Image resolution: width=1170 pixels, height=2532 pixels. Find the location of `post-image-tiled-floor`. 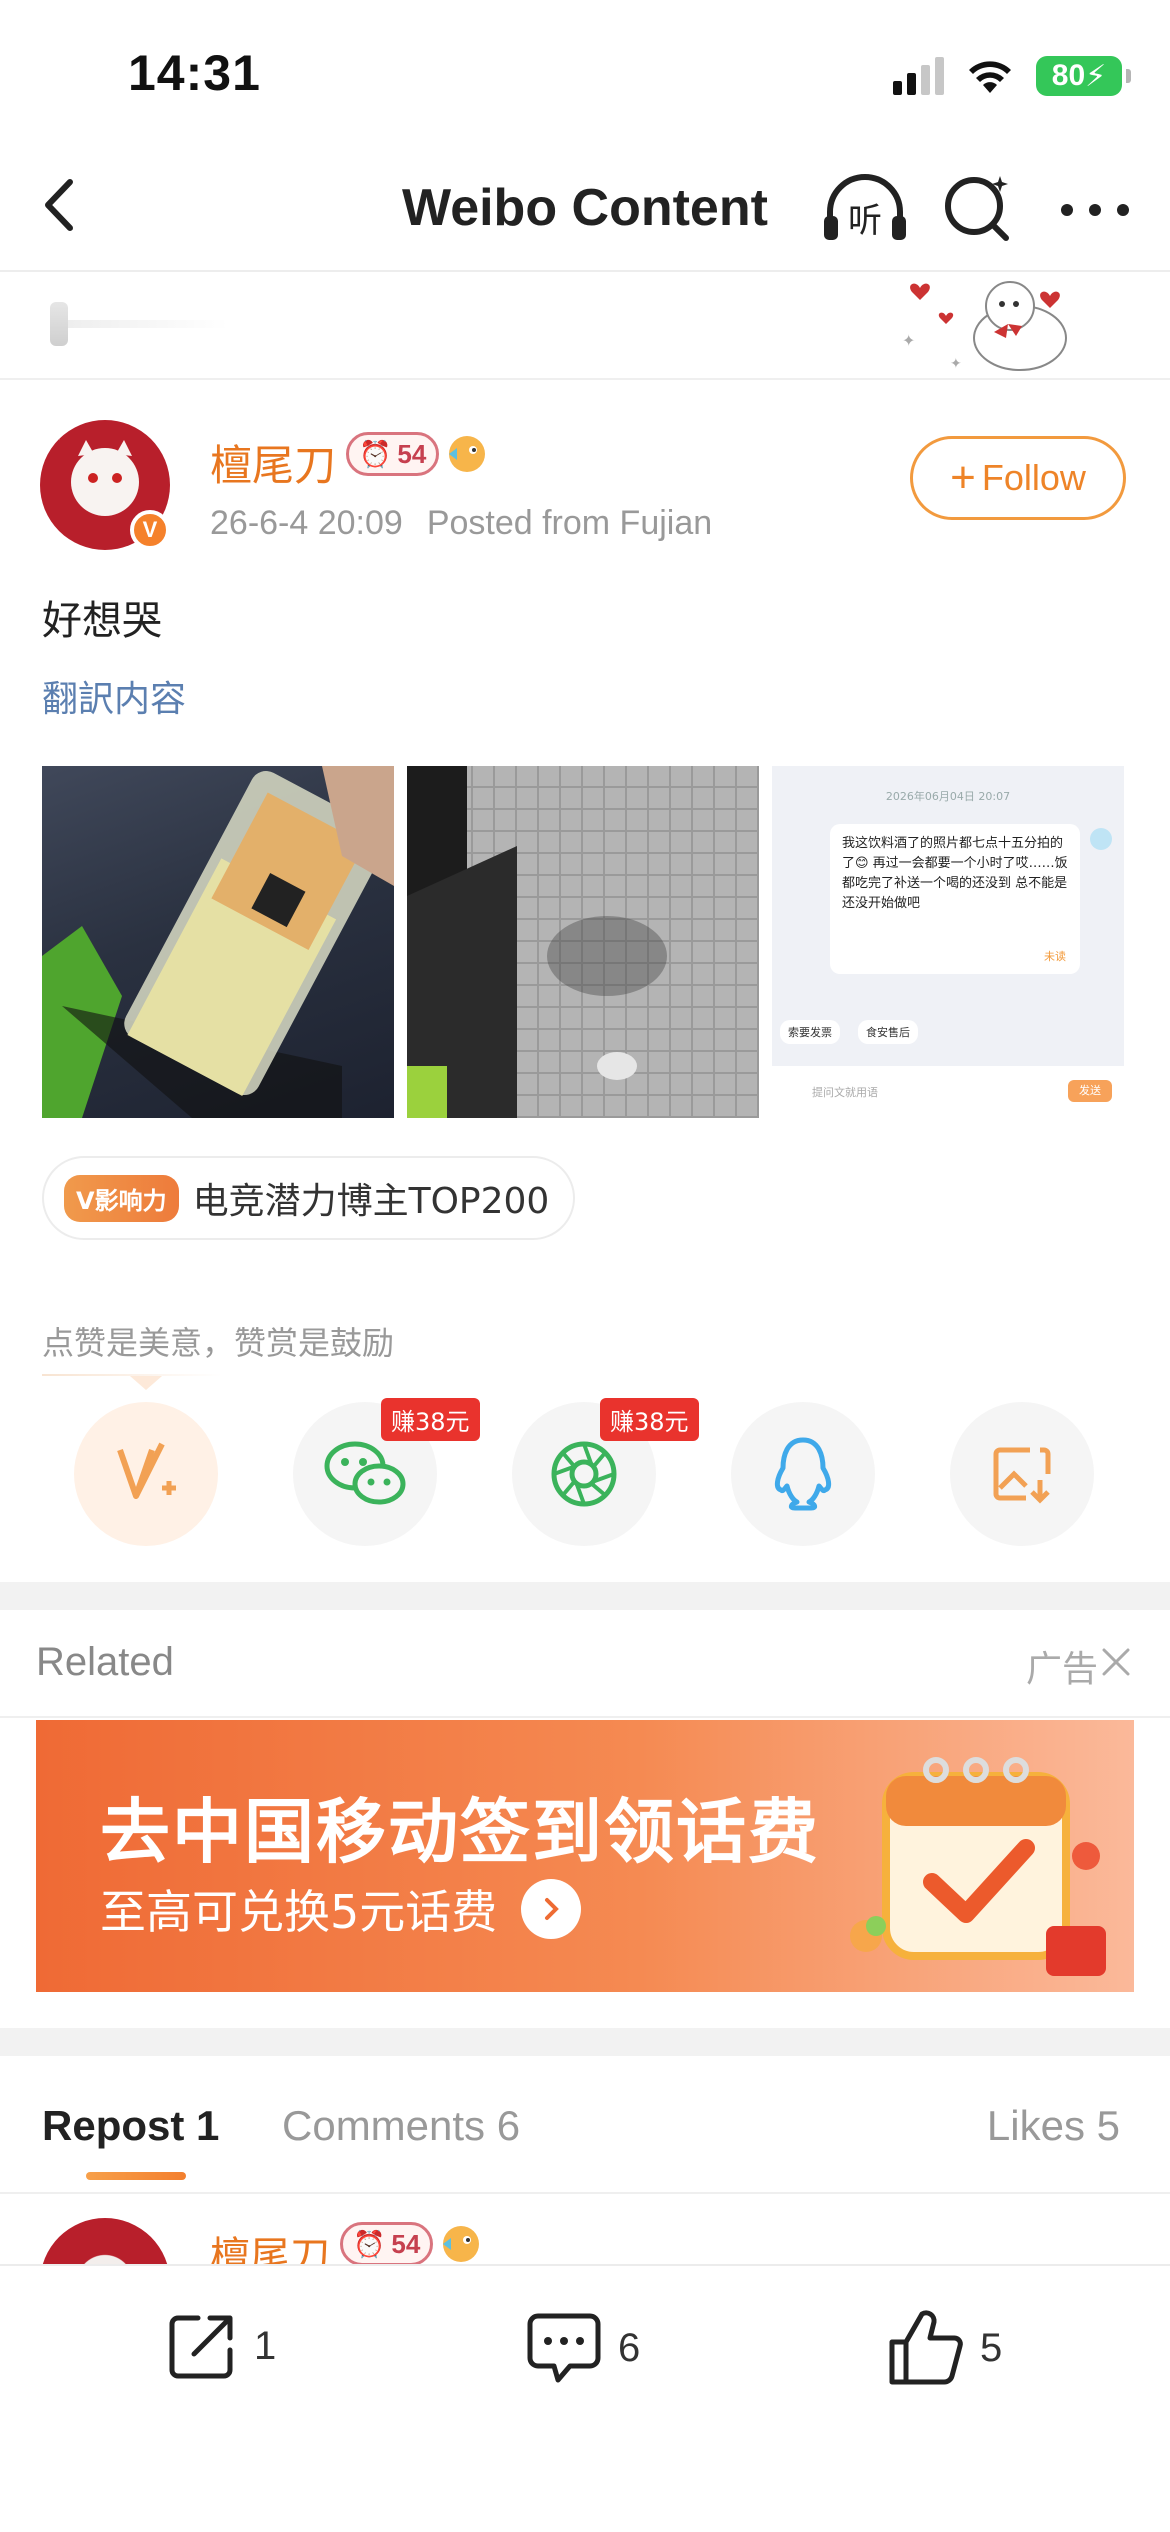

post-image-tiled-floor is located at coordinates (583, 942).